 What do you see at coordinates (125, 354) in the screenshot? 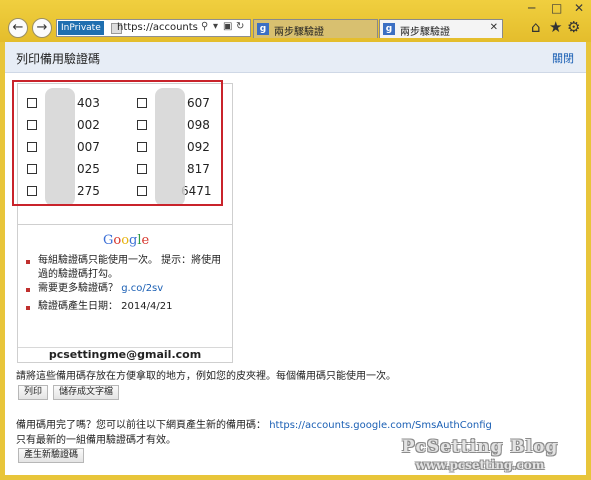
I see `account-email: pcsettingme@gmail.com` at bounding box center [125, 354].